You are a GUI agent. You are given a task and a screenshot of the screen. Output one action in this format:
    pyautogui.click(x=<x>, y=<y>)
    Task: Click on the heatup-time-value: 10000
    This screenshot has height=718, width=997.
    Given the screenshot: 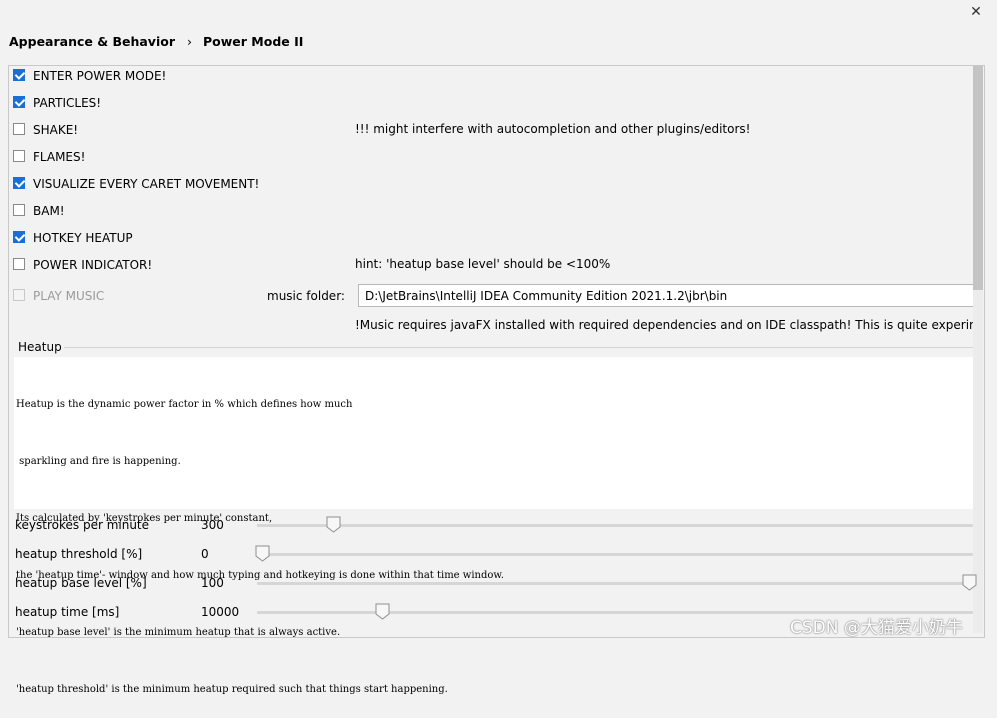 What is the action you would take?
    pyautogui.click(x=220, y=612)
    